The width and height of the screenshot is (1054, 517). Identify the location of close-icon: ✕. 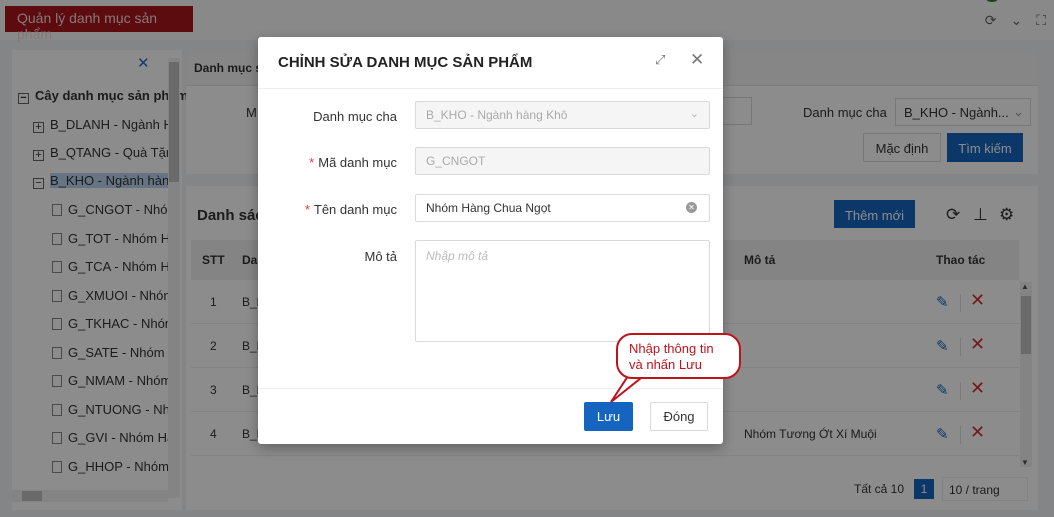
(697, 60).